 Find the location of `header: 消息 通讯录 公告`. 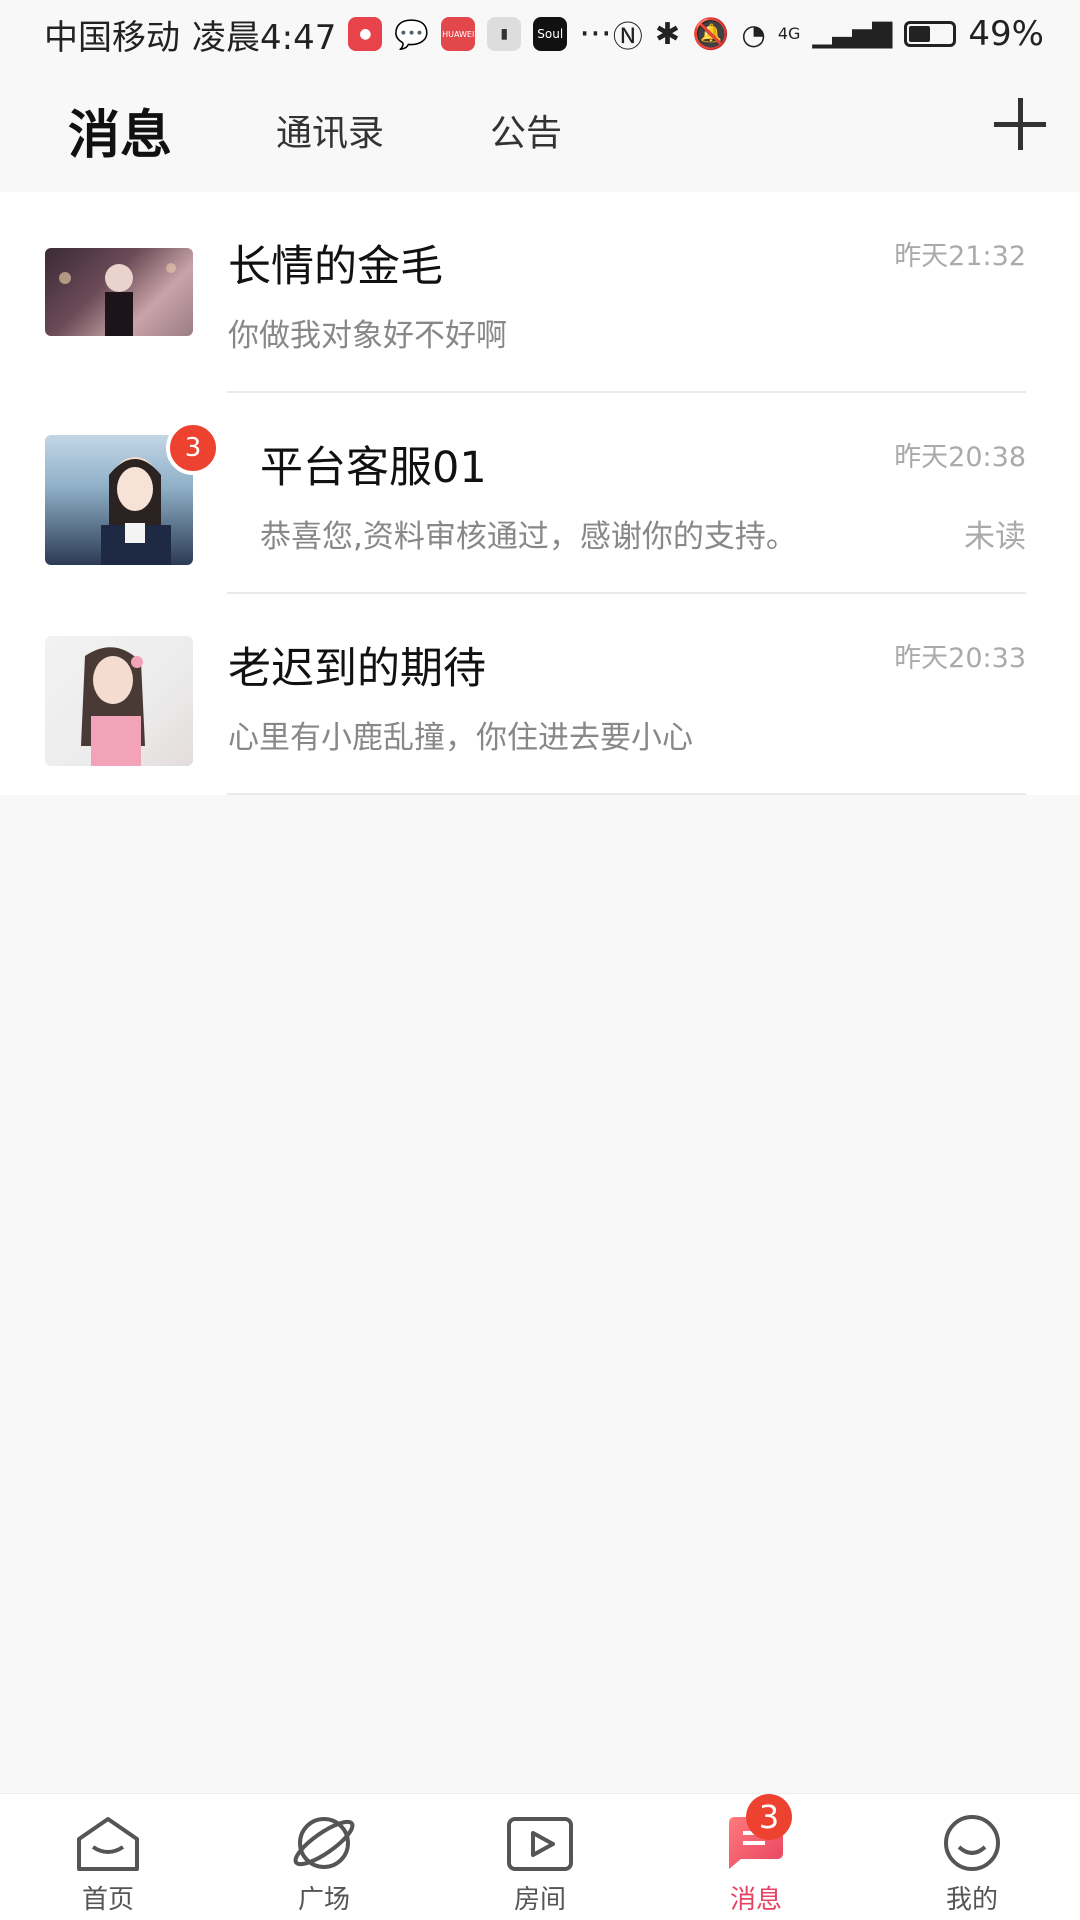

header: 消息 通讯录 公告 is located at coordinates (540, 130).